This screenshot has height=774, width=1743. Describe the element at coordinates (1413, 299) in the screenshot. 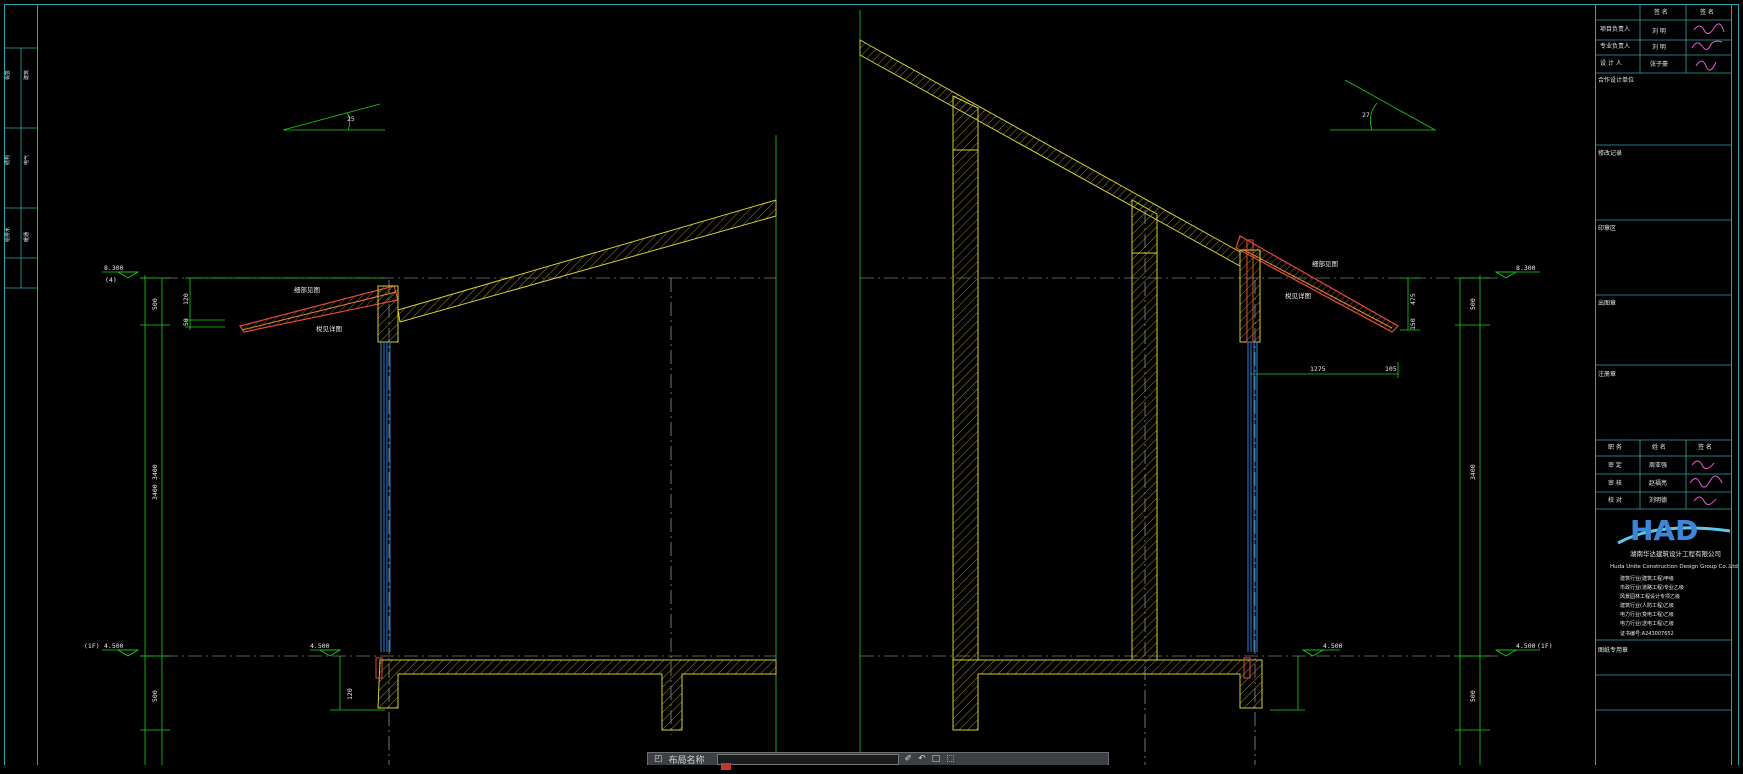

I see `right-small-dim: 475` at that location.